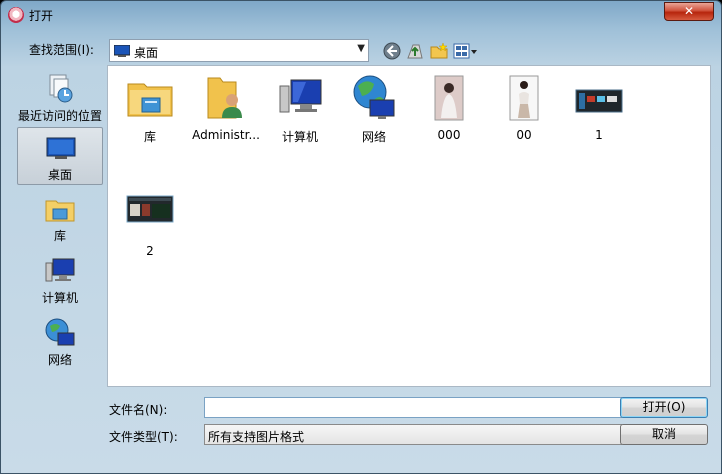  I want to click on place-recent: 最近访问的位置, so click(60, 98).